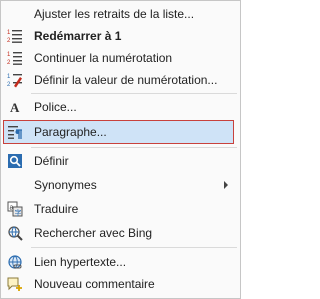 The width and height of the screenshot is (320, 299). Describe the element at coordinates (56, 209) in the screenshot. I see `menu-item-label: Traduire` at that location.